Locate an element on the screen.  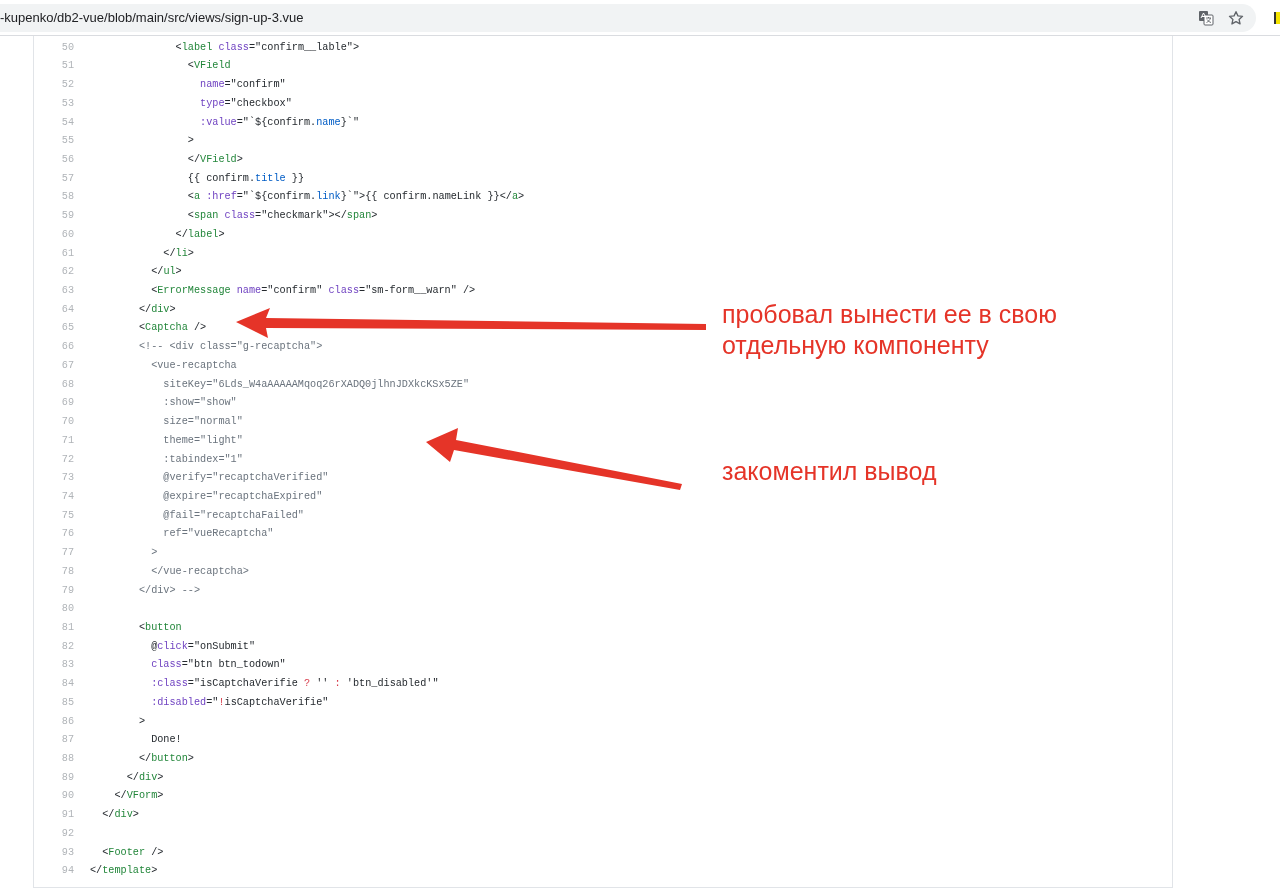
code-line: theme="light" is located at coordinates (202, 440).